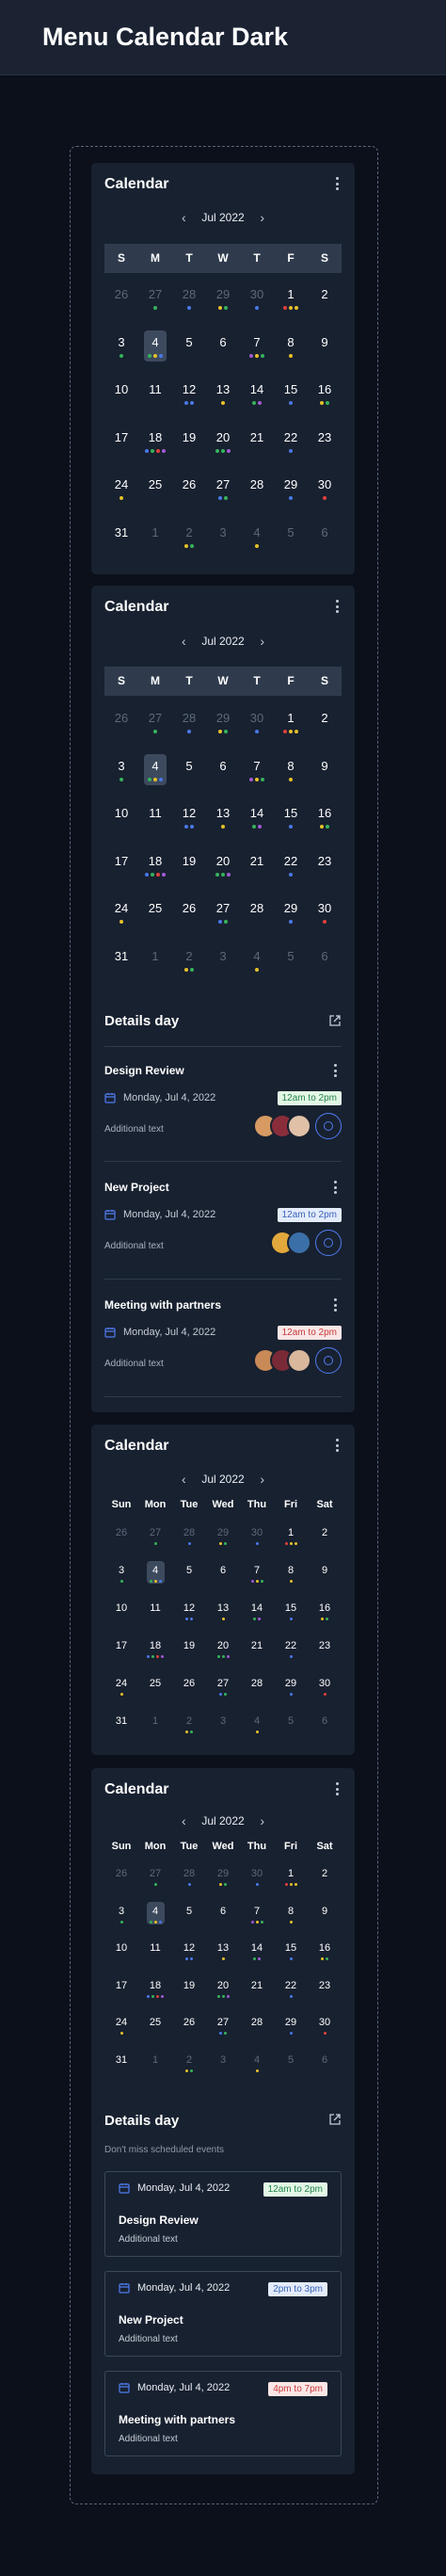  What do you see at coordinates (335, 1187) in the screenshot?
I see `event-more-icon` at bounding box center [335, 1187].